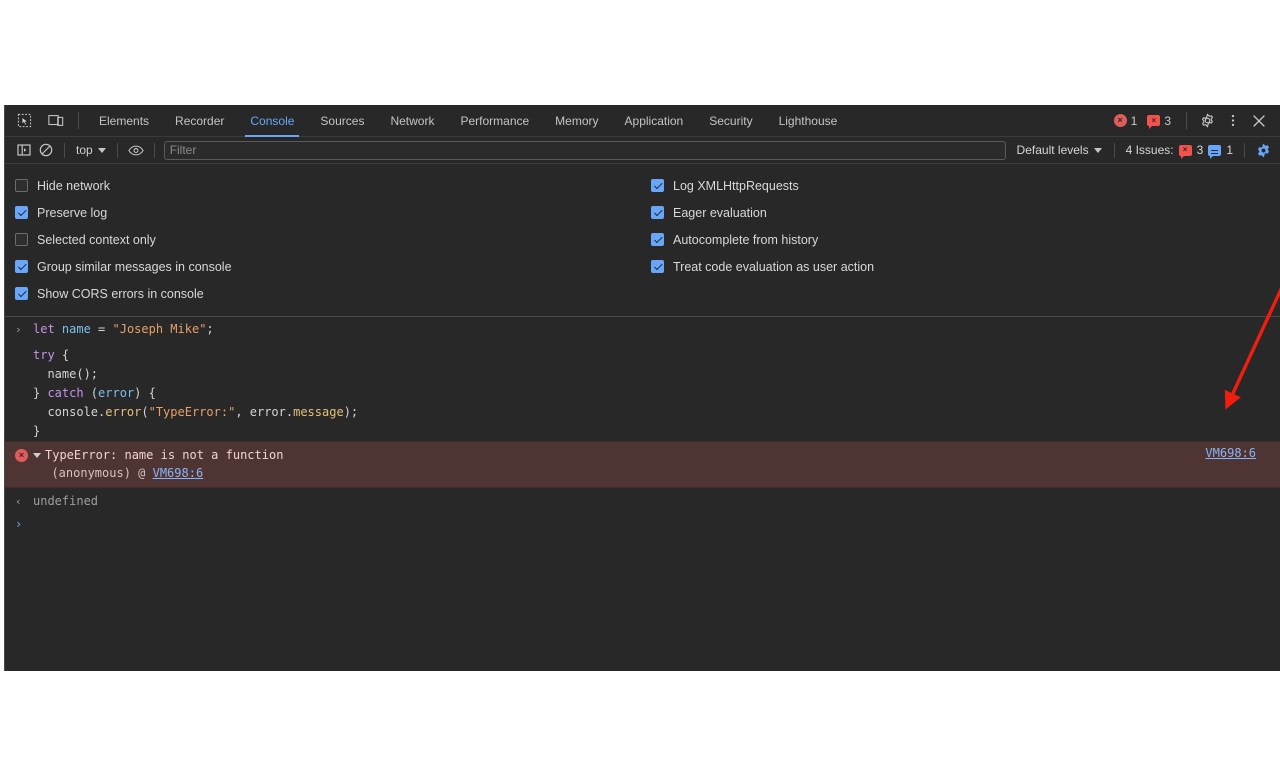 Image resolution: width=1280 pixels, height=780 pixels. Describe the element at coordinates (69, 412) in the screenshot. I see `console-object: console.` at that location.